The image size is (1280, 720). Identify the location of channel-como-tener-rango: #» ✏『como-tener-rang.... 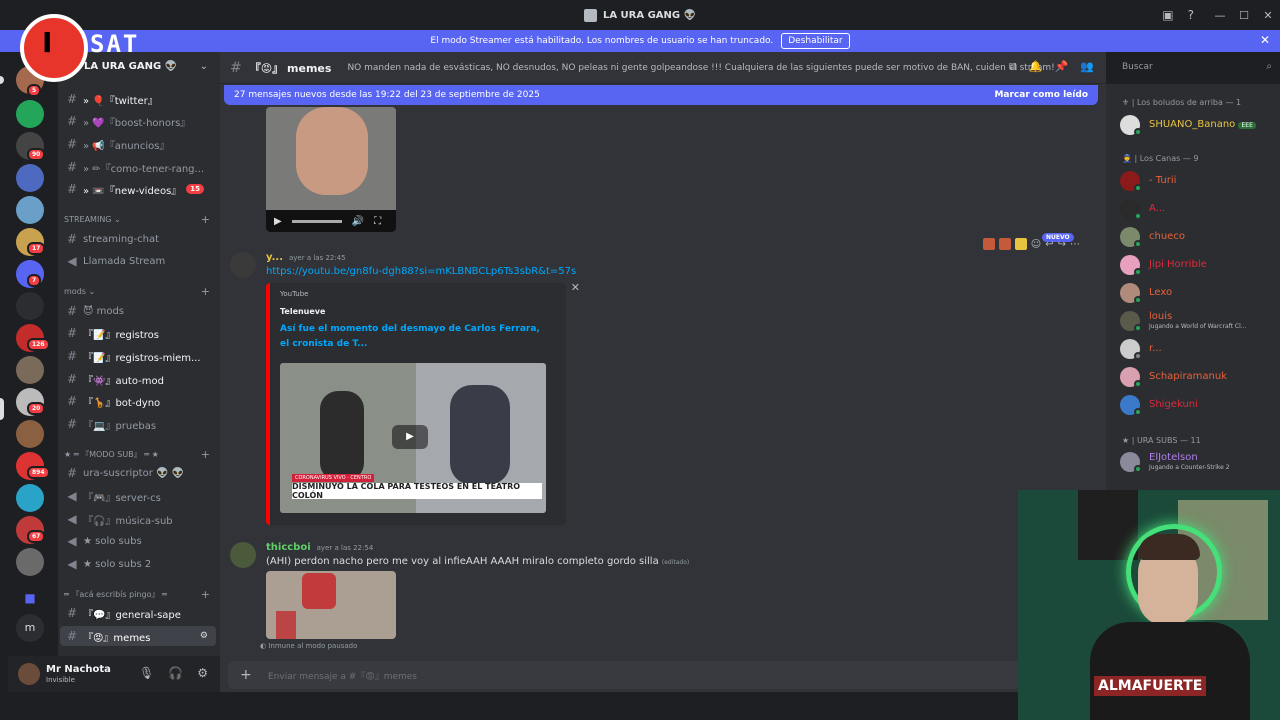
(138, 167).